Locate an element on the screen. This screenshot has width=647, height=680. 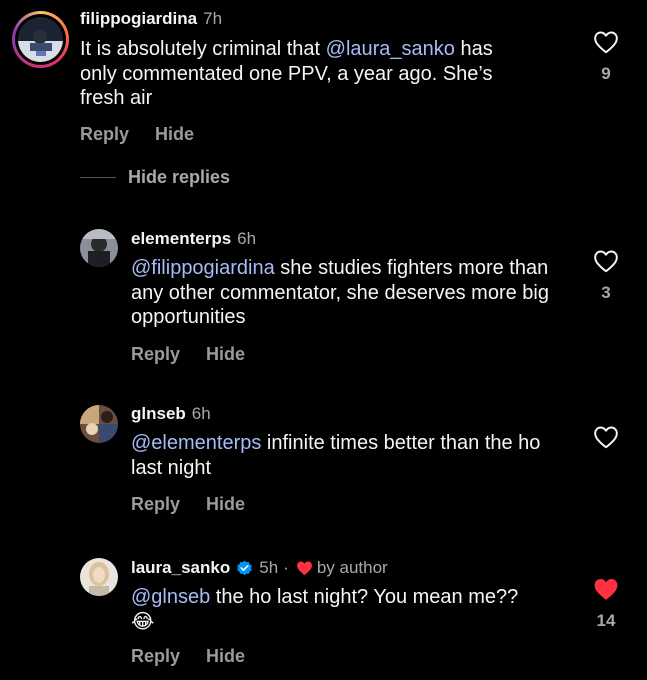
like-control is located at coordinates (606, 437).